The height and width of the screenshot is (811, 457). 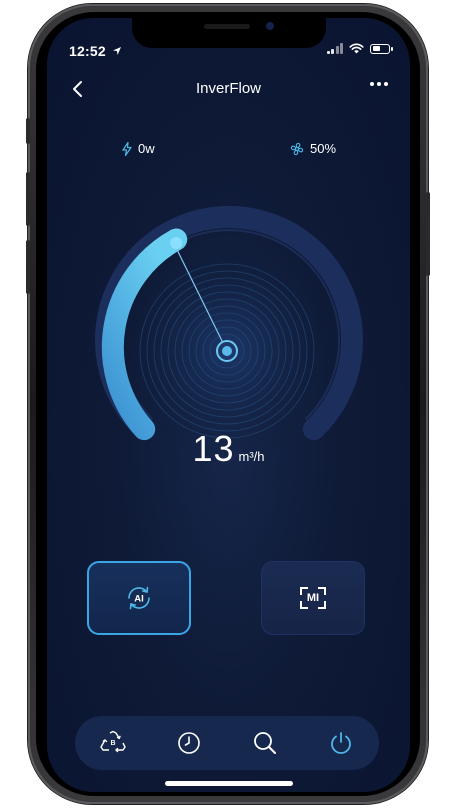 I want to click on mi-mode-icon: MI, so click(x=313, y=598).